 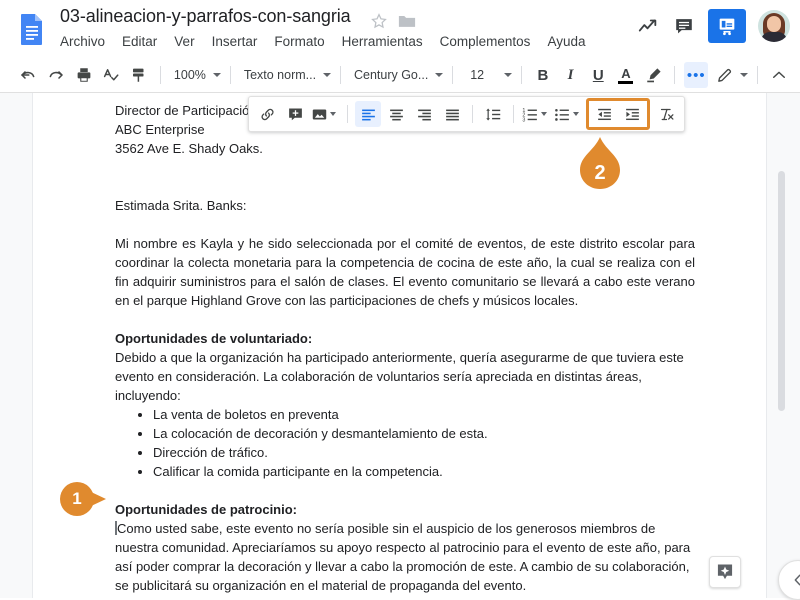 I want to click on highlight-color-button, so click(x=654, y=75).